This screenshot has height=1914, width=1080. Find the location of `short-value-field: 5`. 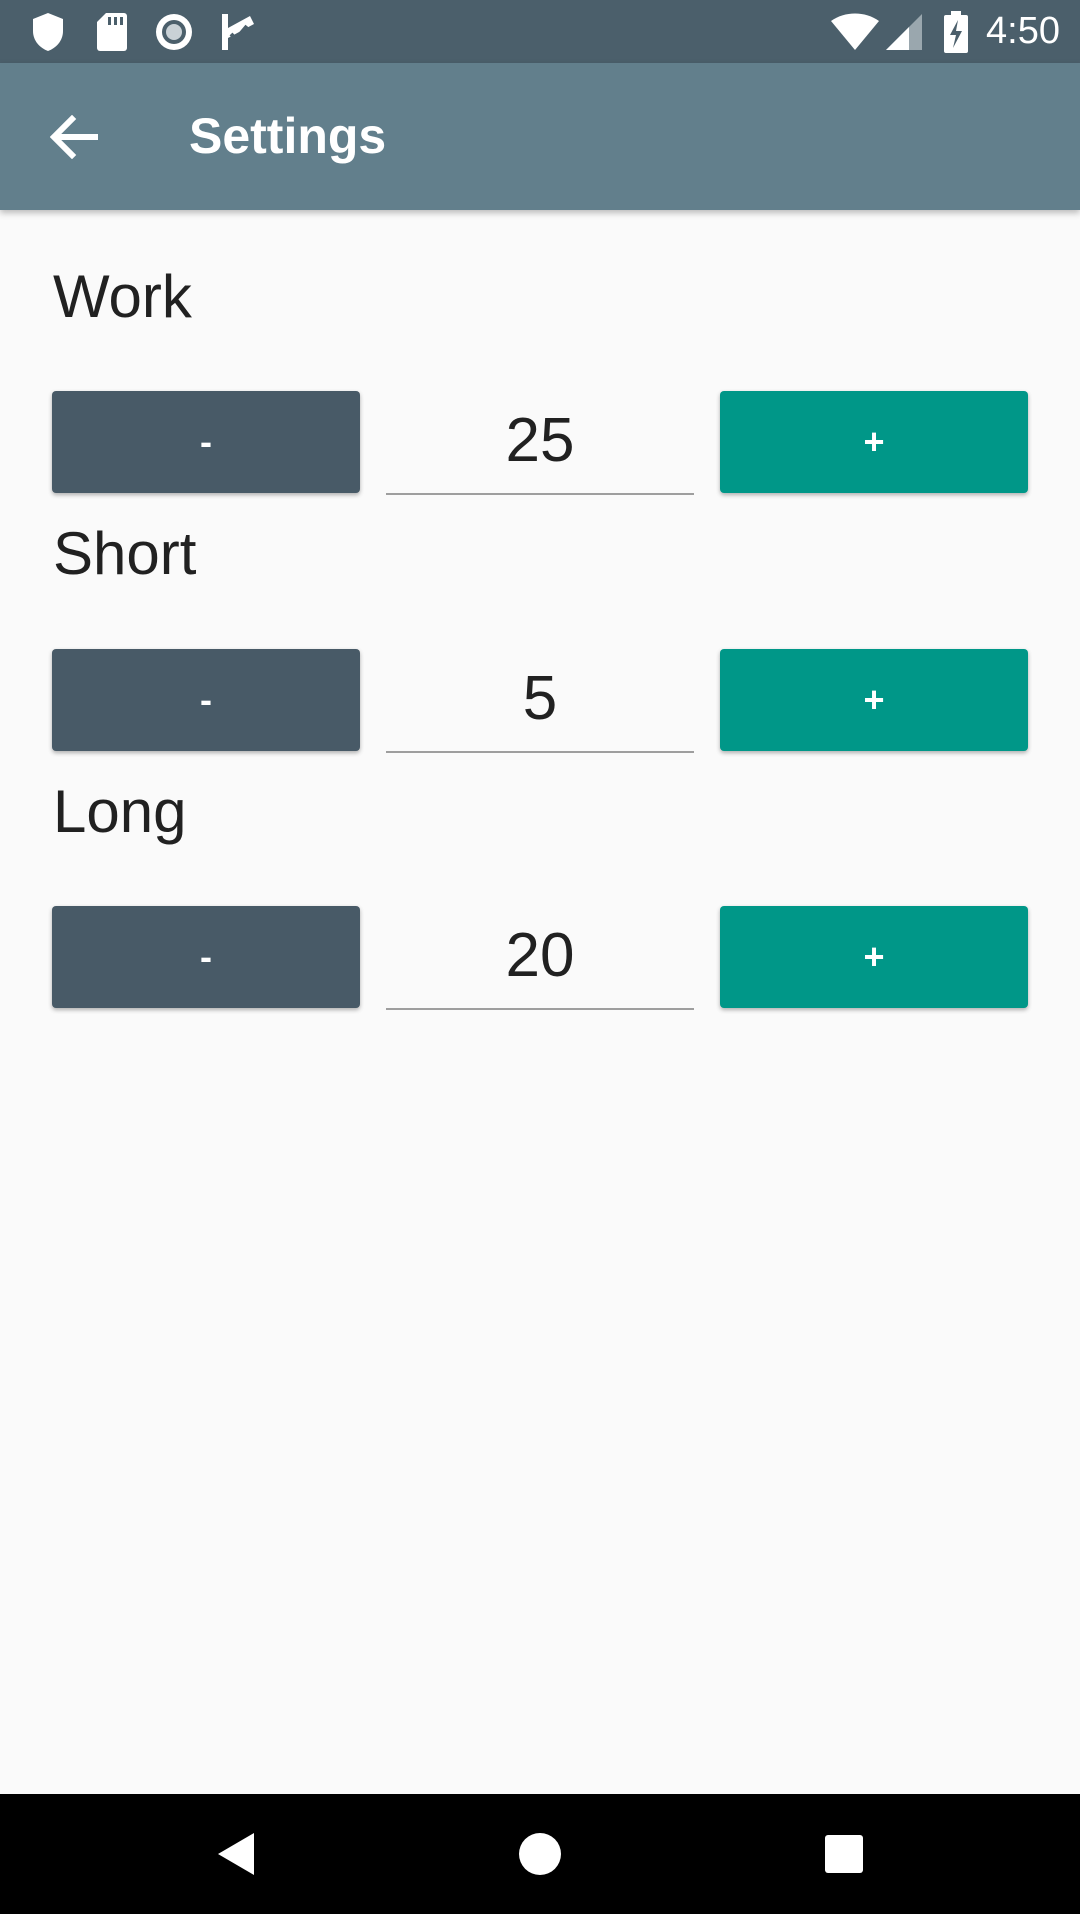

short-value-field: 5 is located at coordinates (540, 701).